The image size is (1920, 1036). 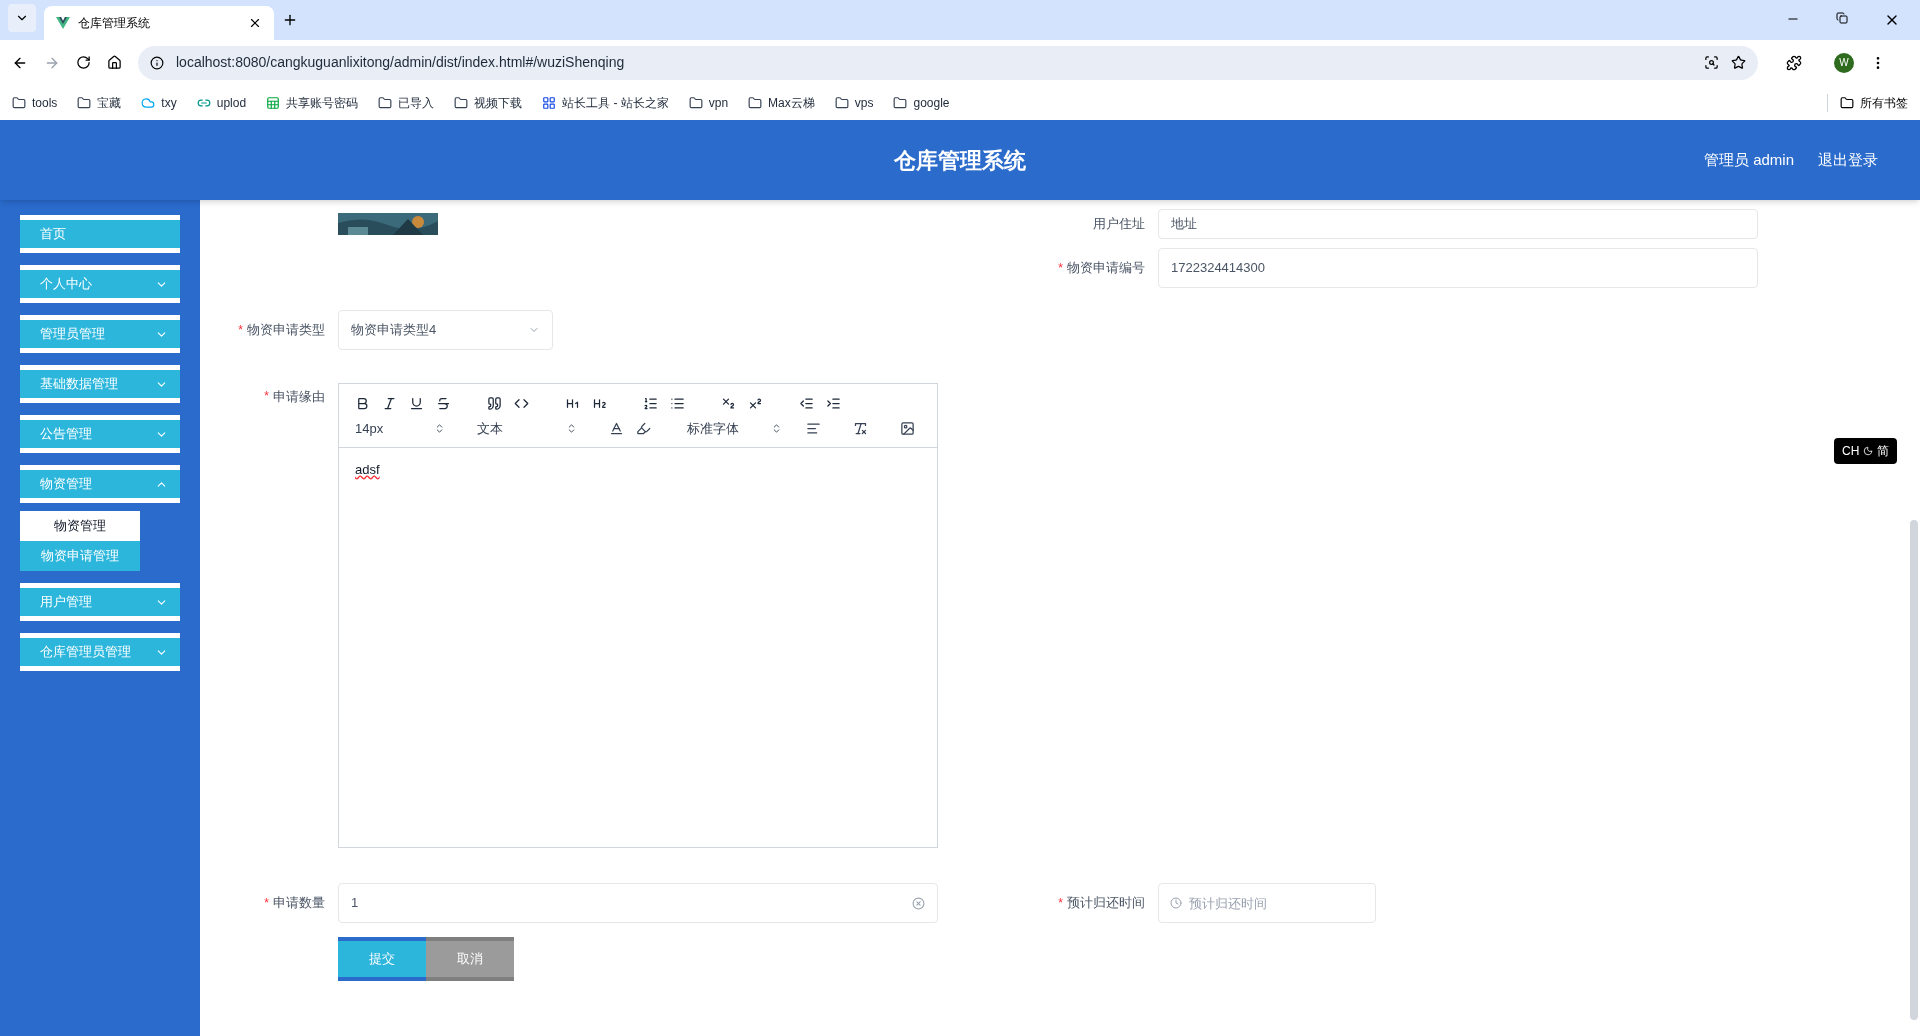 I want to click on number-input: 1722324414300, so click(x=1458, y=268).